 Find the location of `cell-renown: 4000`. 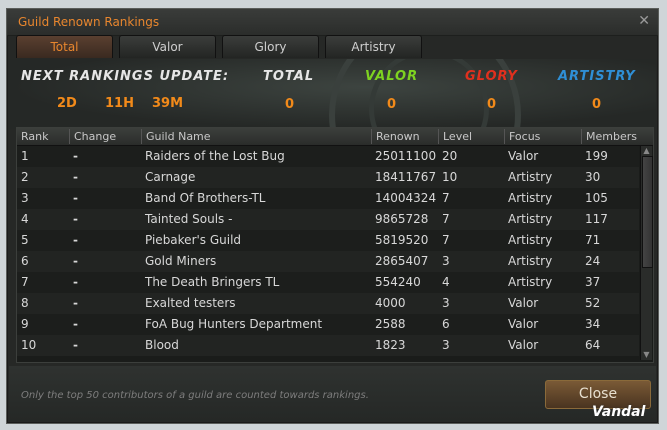

cell-renown: 4000 is located at coordinates (390, 303).